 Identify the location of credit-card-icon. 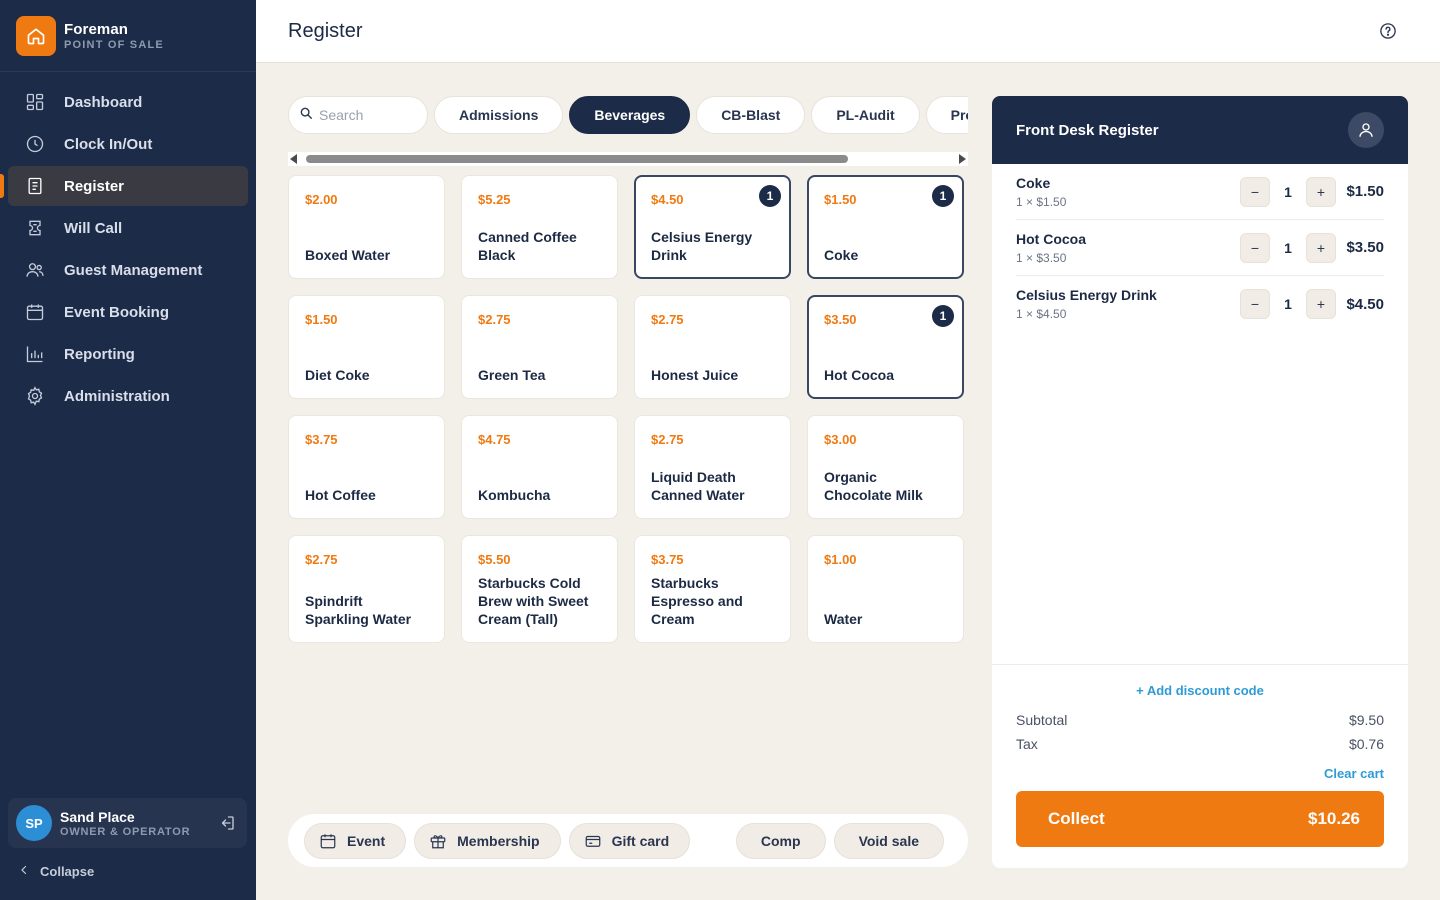
(593, 841).